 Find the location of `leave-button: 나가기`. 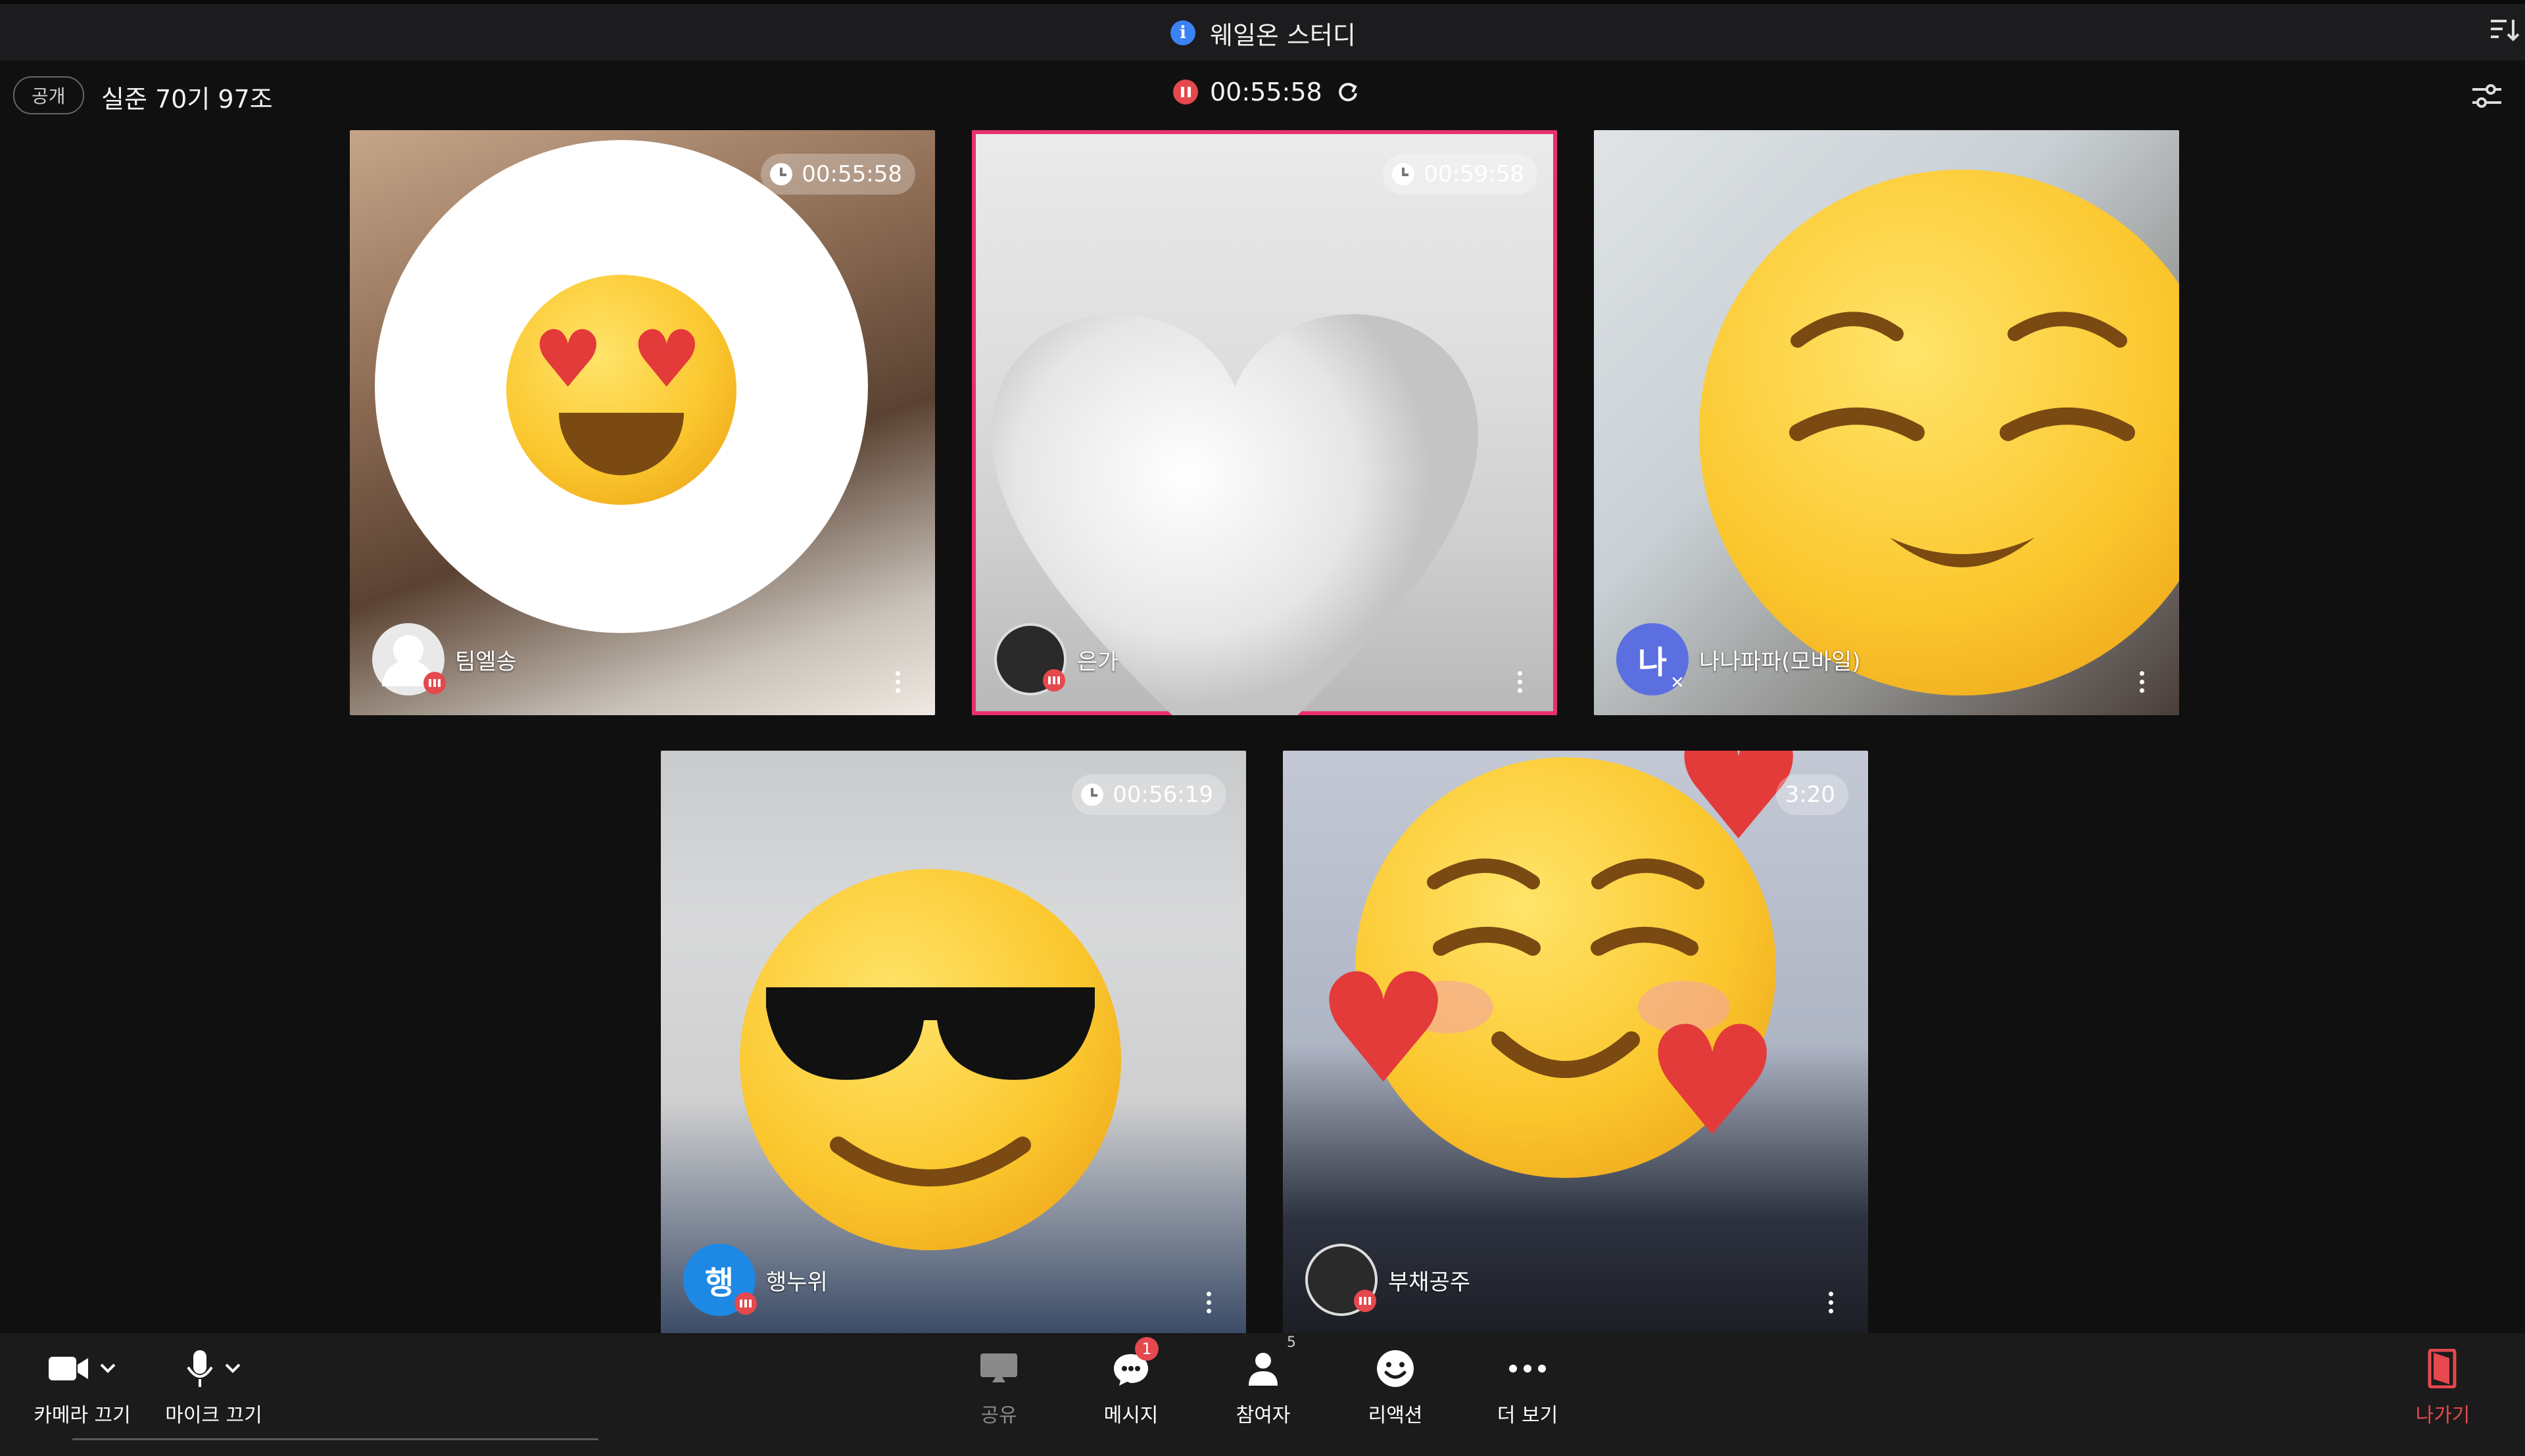

leave-button: 나가기 is located at coordinates (2443, 1384).